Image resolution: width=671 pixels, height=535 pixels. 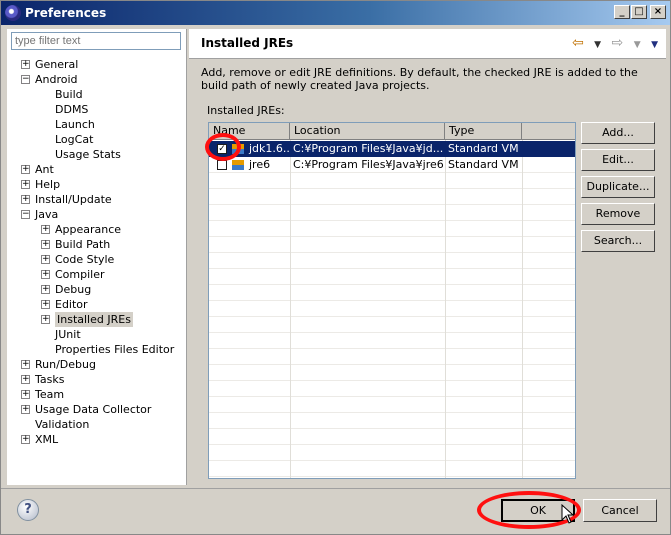 What do you see at coordinates (97, 304) in the screenshot?
I see `tree-item: + Editor` at bounding box center [97, 304].